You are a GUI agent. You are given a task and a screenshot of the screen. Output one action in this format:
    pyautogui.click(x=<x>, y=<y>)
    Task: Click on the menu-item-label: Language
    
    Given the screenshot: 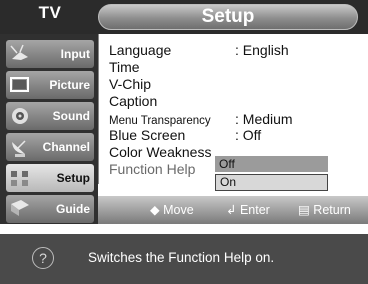 What is the action you would take?
    pyautogui.click(x=140, y=50)
    